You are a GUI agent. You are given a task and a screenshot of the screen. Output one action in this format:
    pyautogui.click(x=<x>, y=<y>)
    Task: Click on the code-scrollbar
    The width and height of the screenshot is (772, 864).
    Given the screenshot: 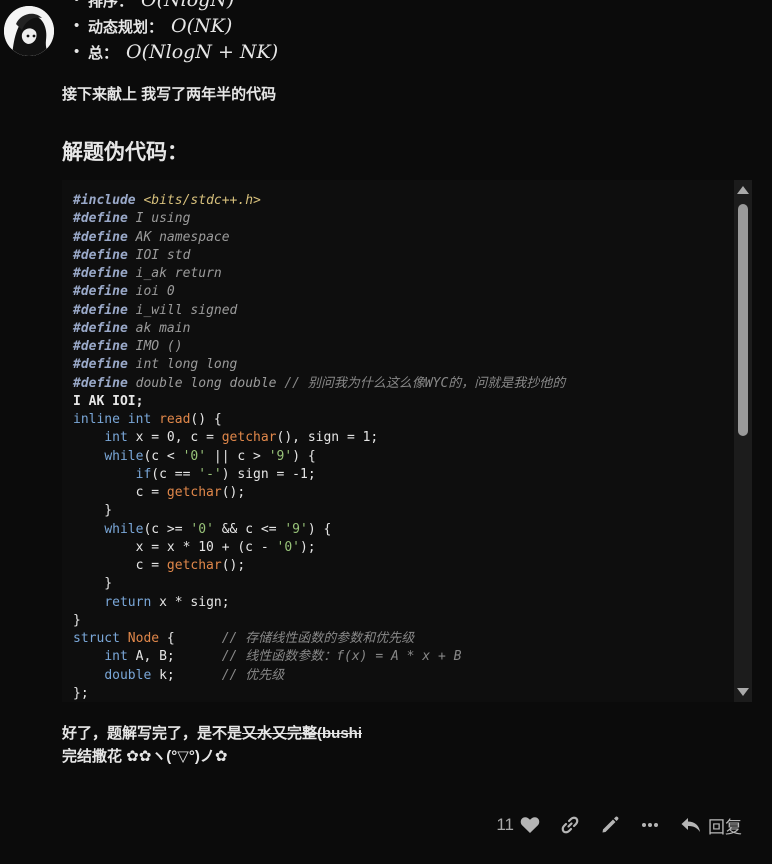 What is the action you would take?
    pyautogui.click(x=743, y=441)
    